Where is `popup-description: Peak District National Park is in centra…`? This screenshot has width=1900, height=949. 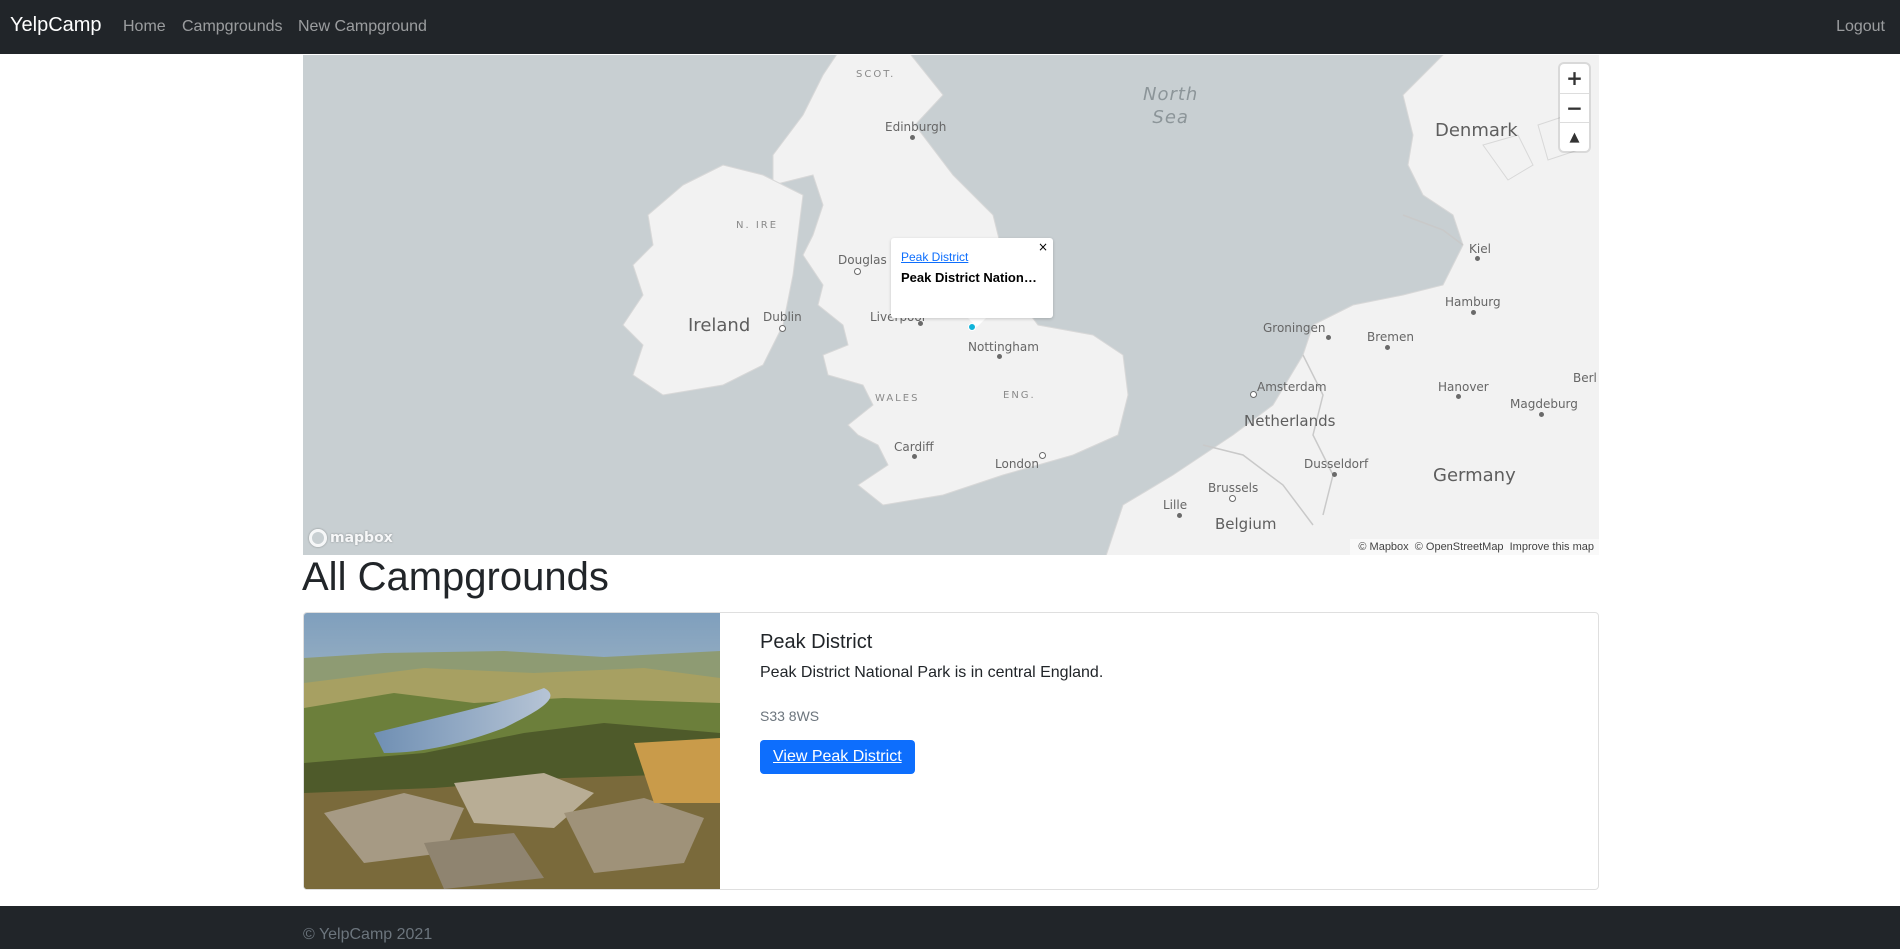
popup-description: Peak District National Park is in centra… is located at coordinates (972, 277).